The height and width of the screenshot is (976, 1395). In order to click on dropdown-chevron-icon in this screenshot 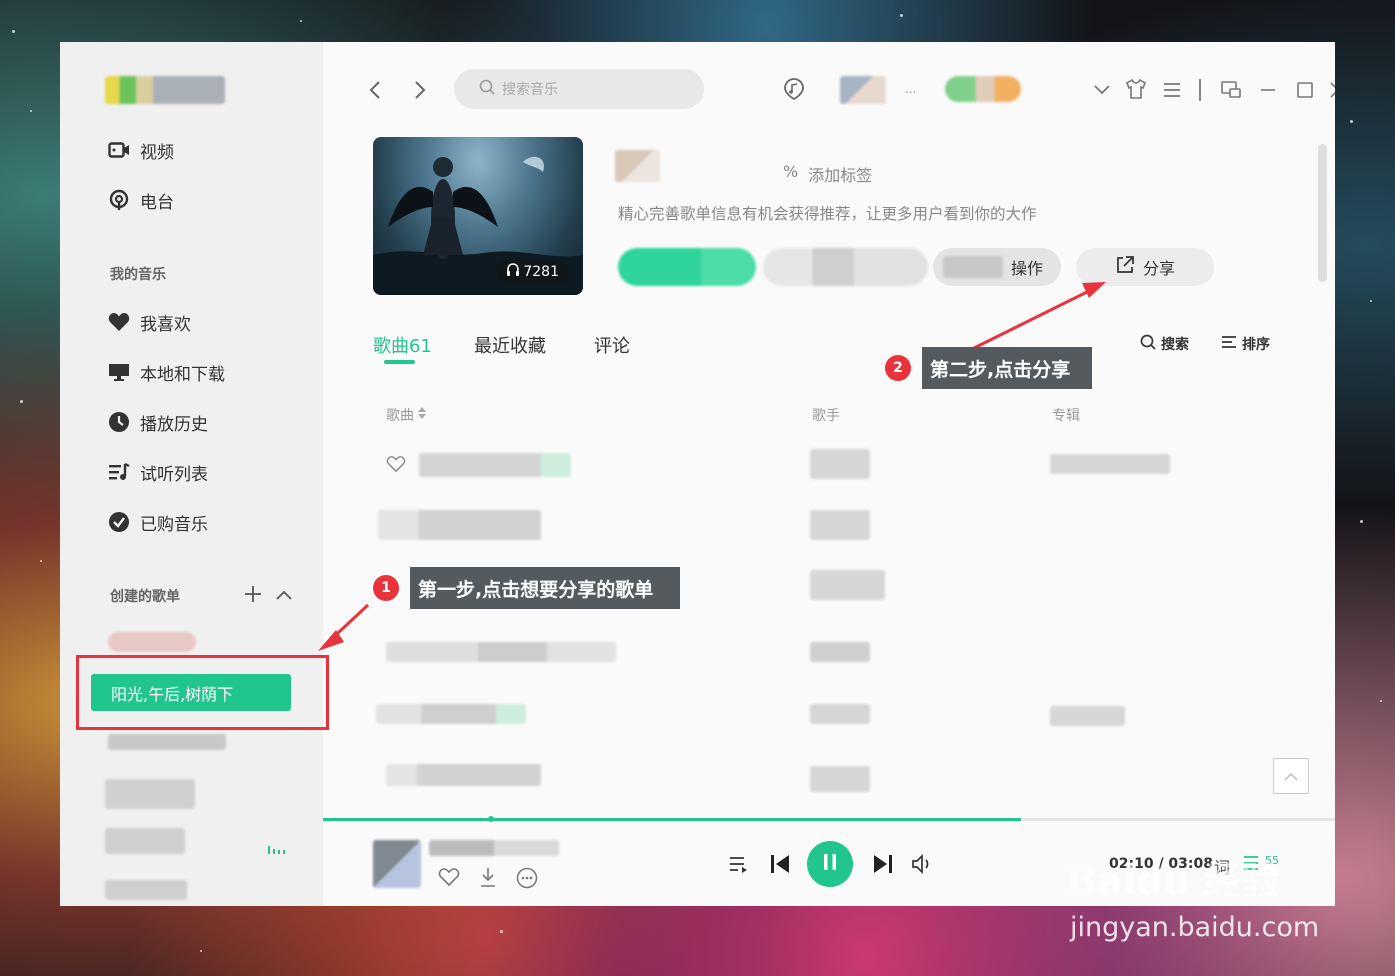, I will do `click(1102, 90)`.